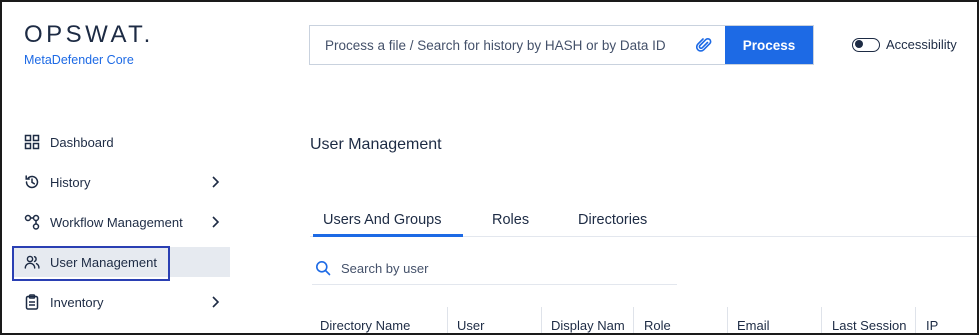 The image size is (979, 335). What do you see at coordinates (510, 220) in the screenshot?
I see `tab-roles: Roles` at bounding box center [510, 220].